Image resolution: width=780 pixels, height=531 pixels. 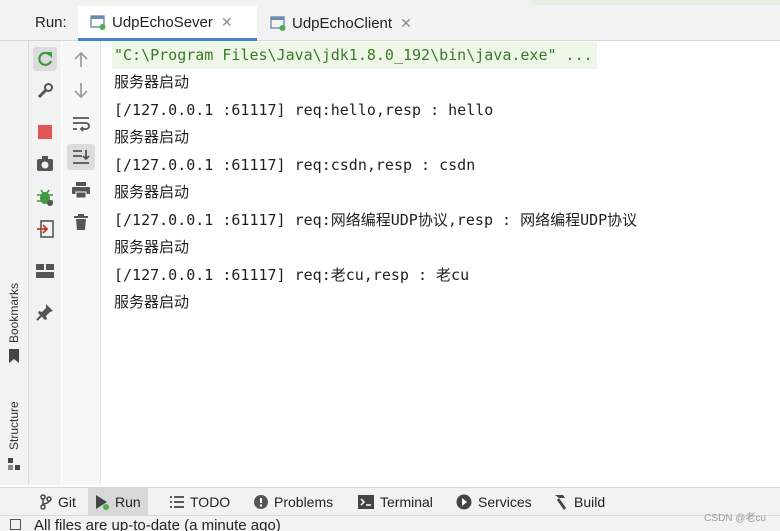 I want to click on problems-icon, so click(x=261, y=502).